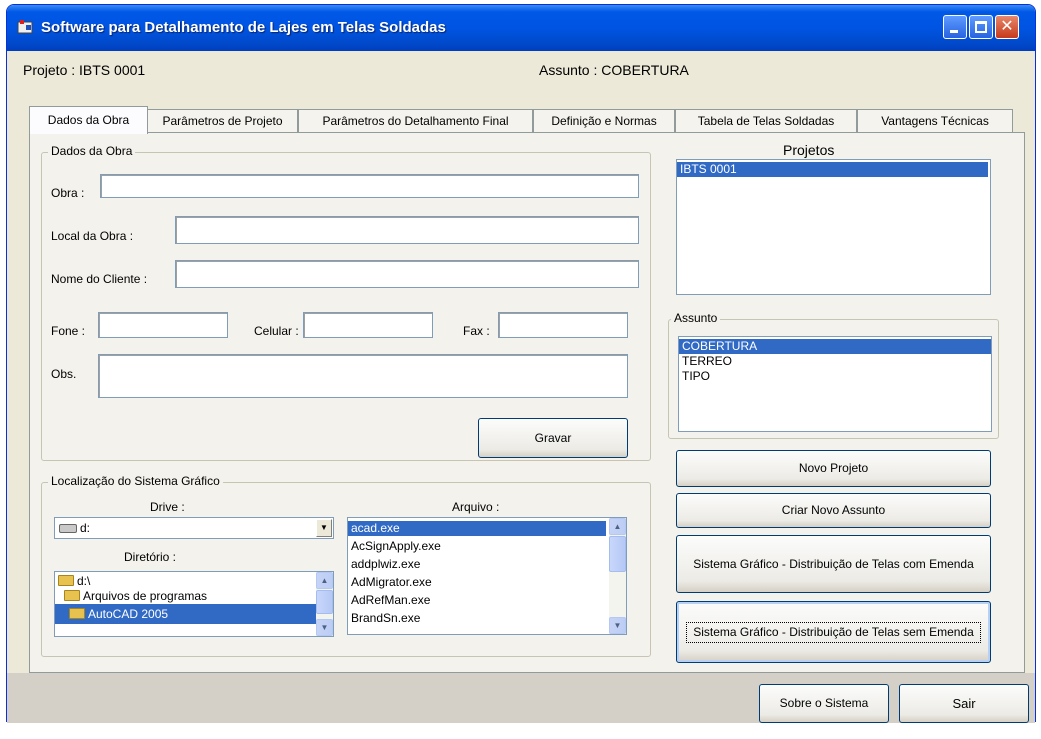 The height and width of the screenshot is (739, 1041). What do you see at coordinates (194, 596) in the screenshot?
I see `dir-item: Arquivos de programas` at bounding box center [194, 596].